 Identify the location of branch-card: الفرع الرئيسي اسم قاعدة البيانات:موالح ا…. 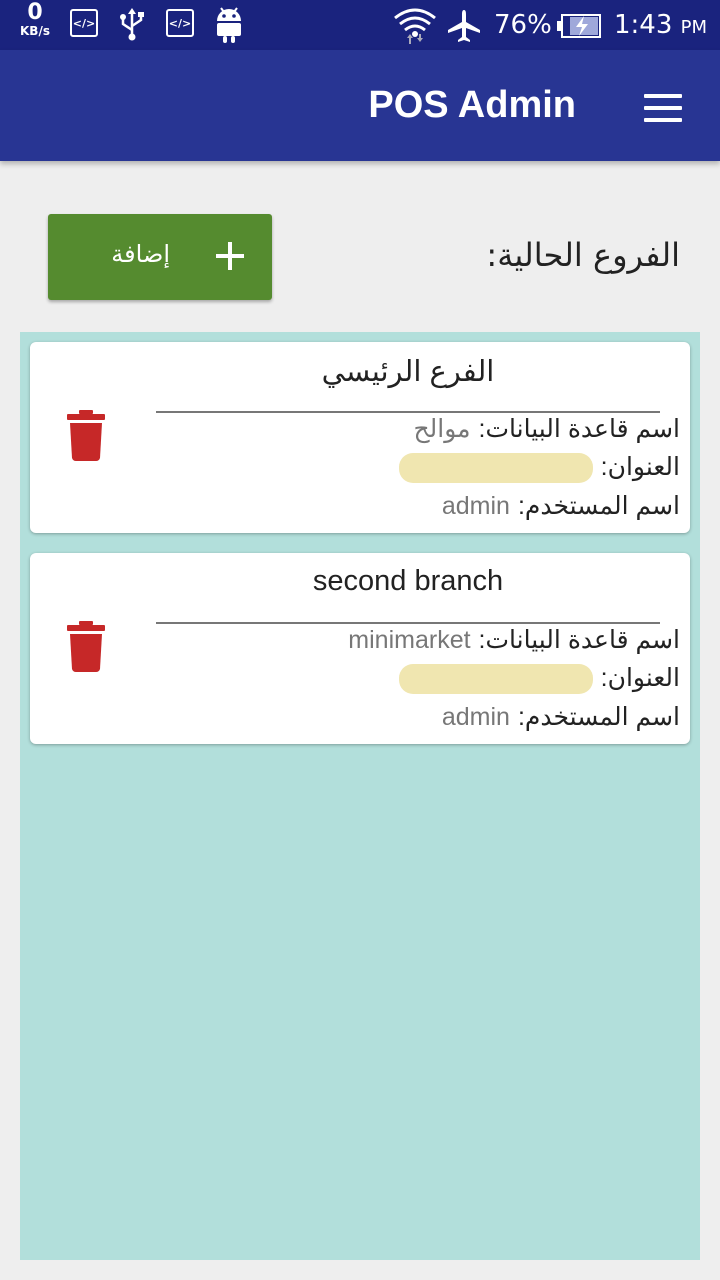
(360, 437).